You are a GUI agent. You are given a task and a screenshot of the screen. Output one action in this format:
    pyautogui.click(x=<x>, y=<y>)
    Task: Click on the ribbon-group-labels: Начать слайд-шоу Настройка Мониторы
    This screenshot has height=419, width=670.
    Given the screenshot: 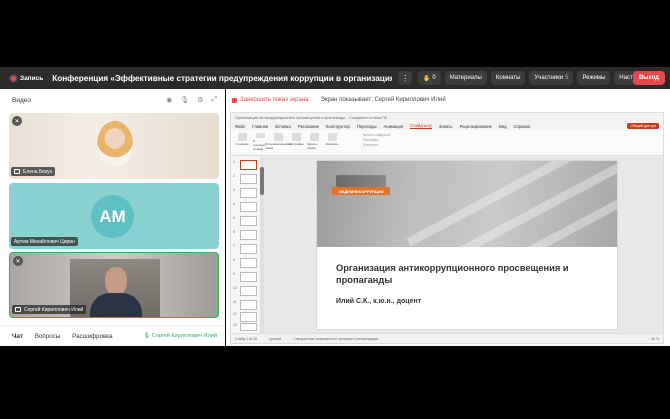 What is the action you would take?
    pyautogui.click(x=376, y=140)
    